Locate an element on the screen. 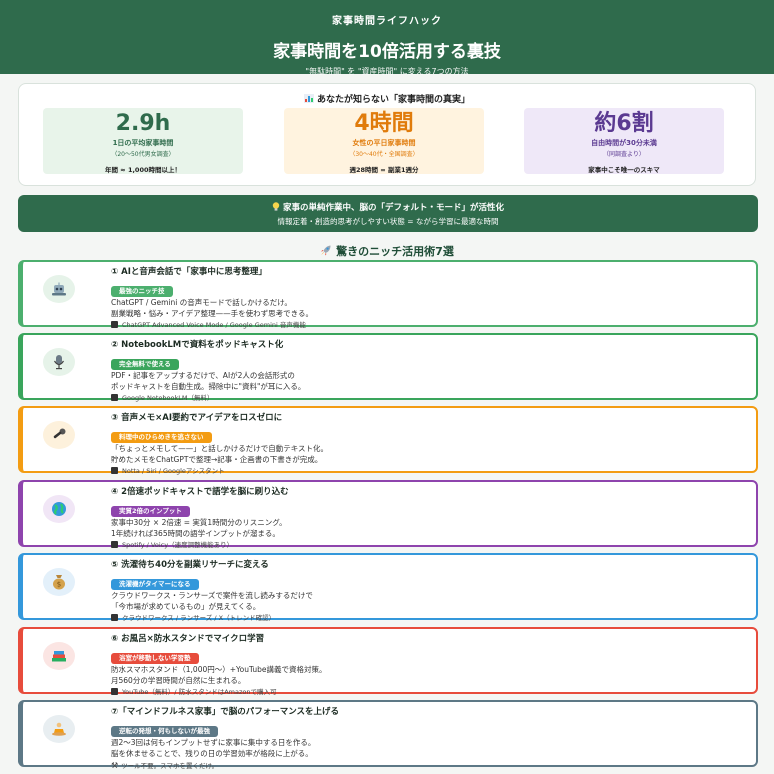  stat-note: 家事中こそ唯一のスキマ is located at coordinates (624, 170).